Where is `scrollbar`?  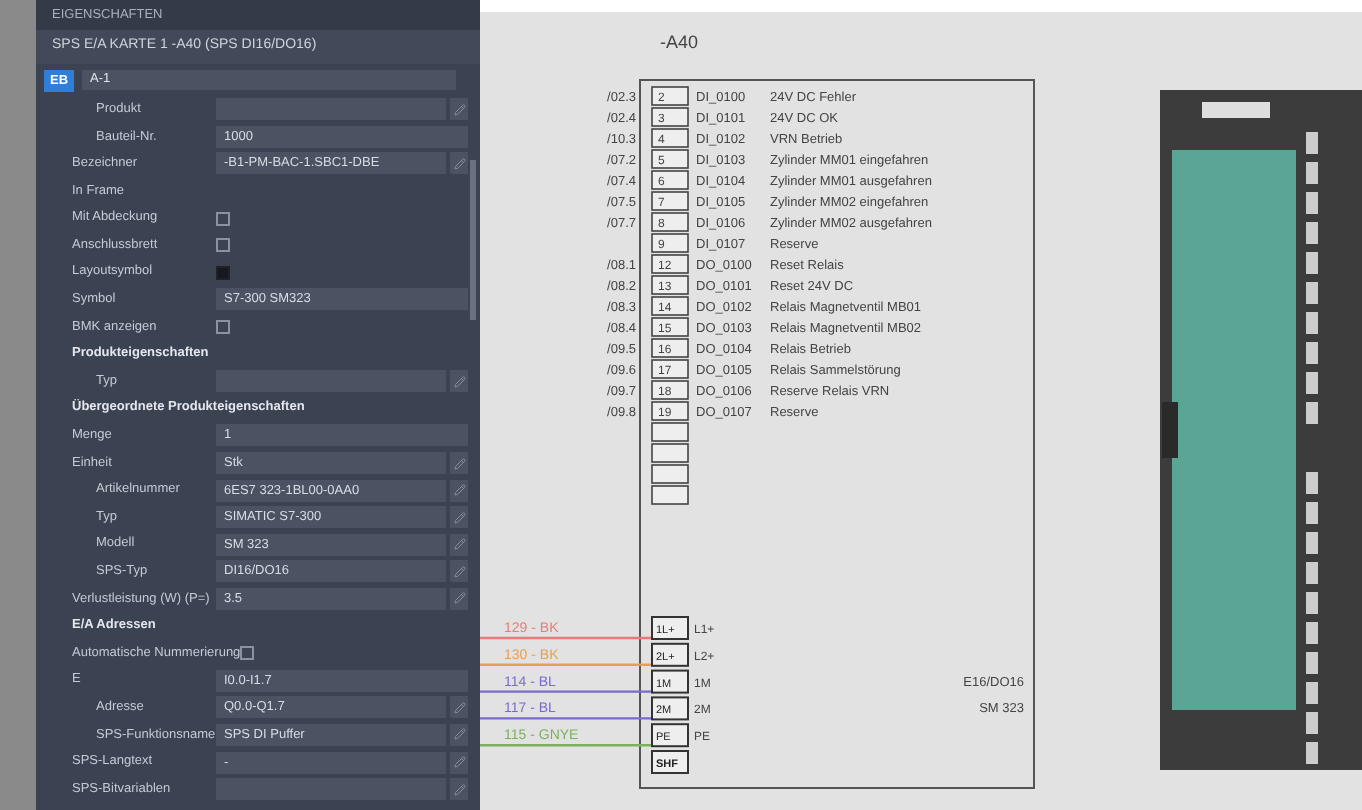
scrollbar is located at coordinates (473, 240).